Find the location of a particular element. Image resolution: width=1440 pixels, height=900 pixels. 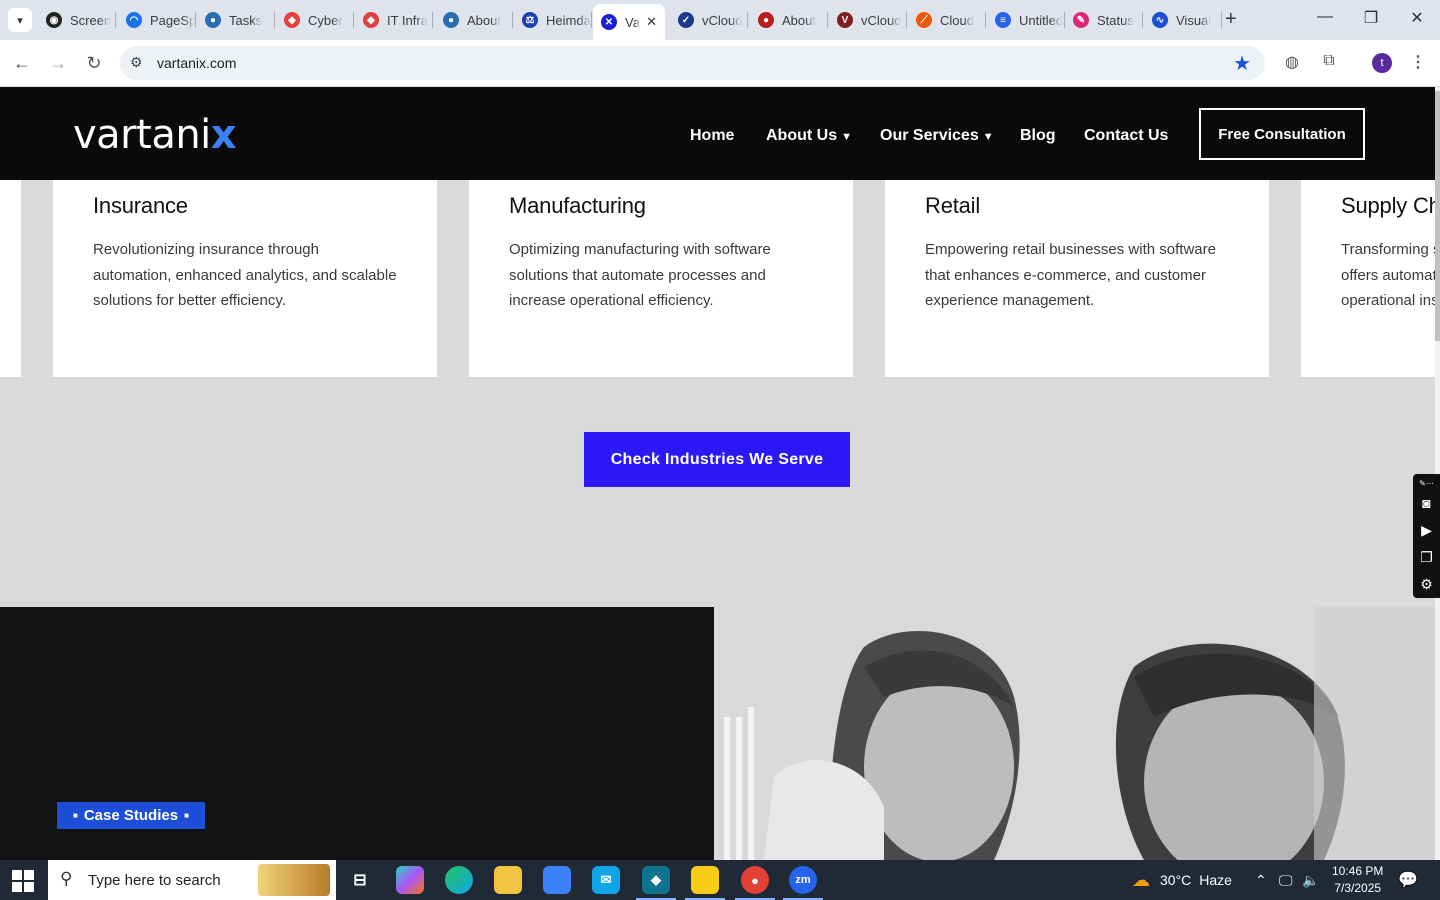

clock-time: 10:46 PM is located at coordinates (1358, 871).